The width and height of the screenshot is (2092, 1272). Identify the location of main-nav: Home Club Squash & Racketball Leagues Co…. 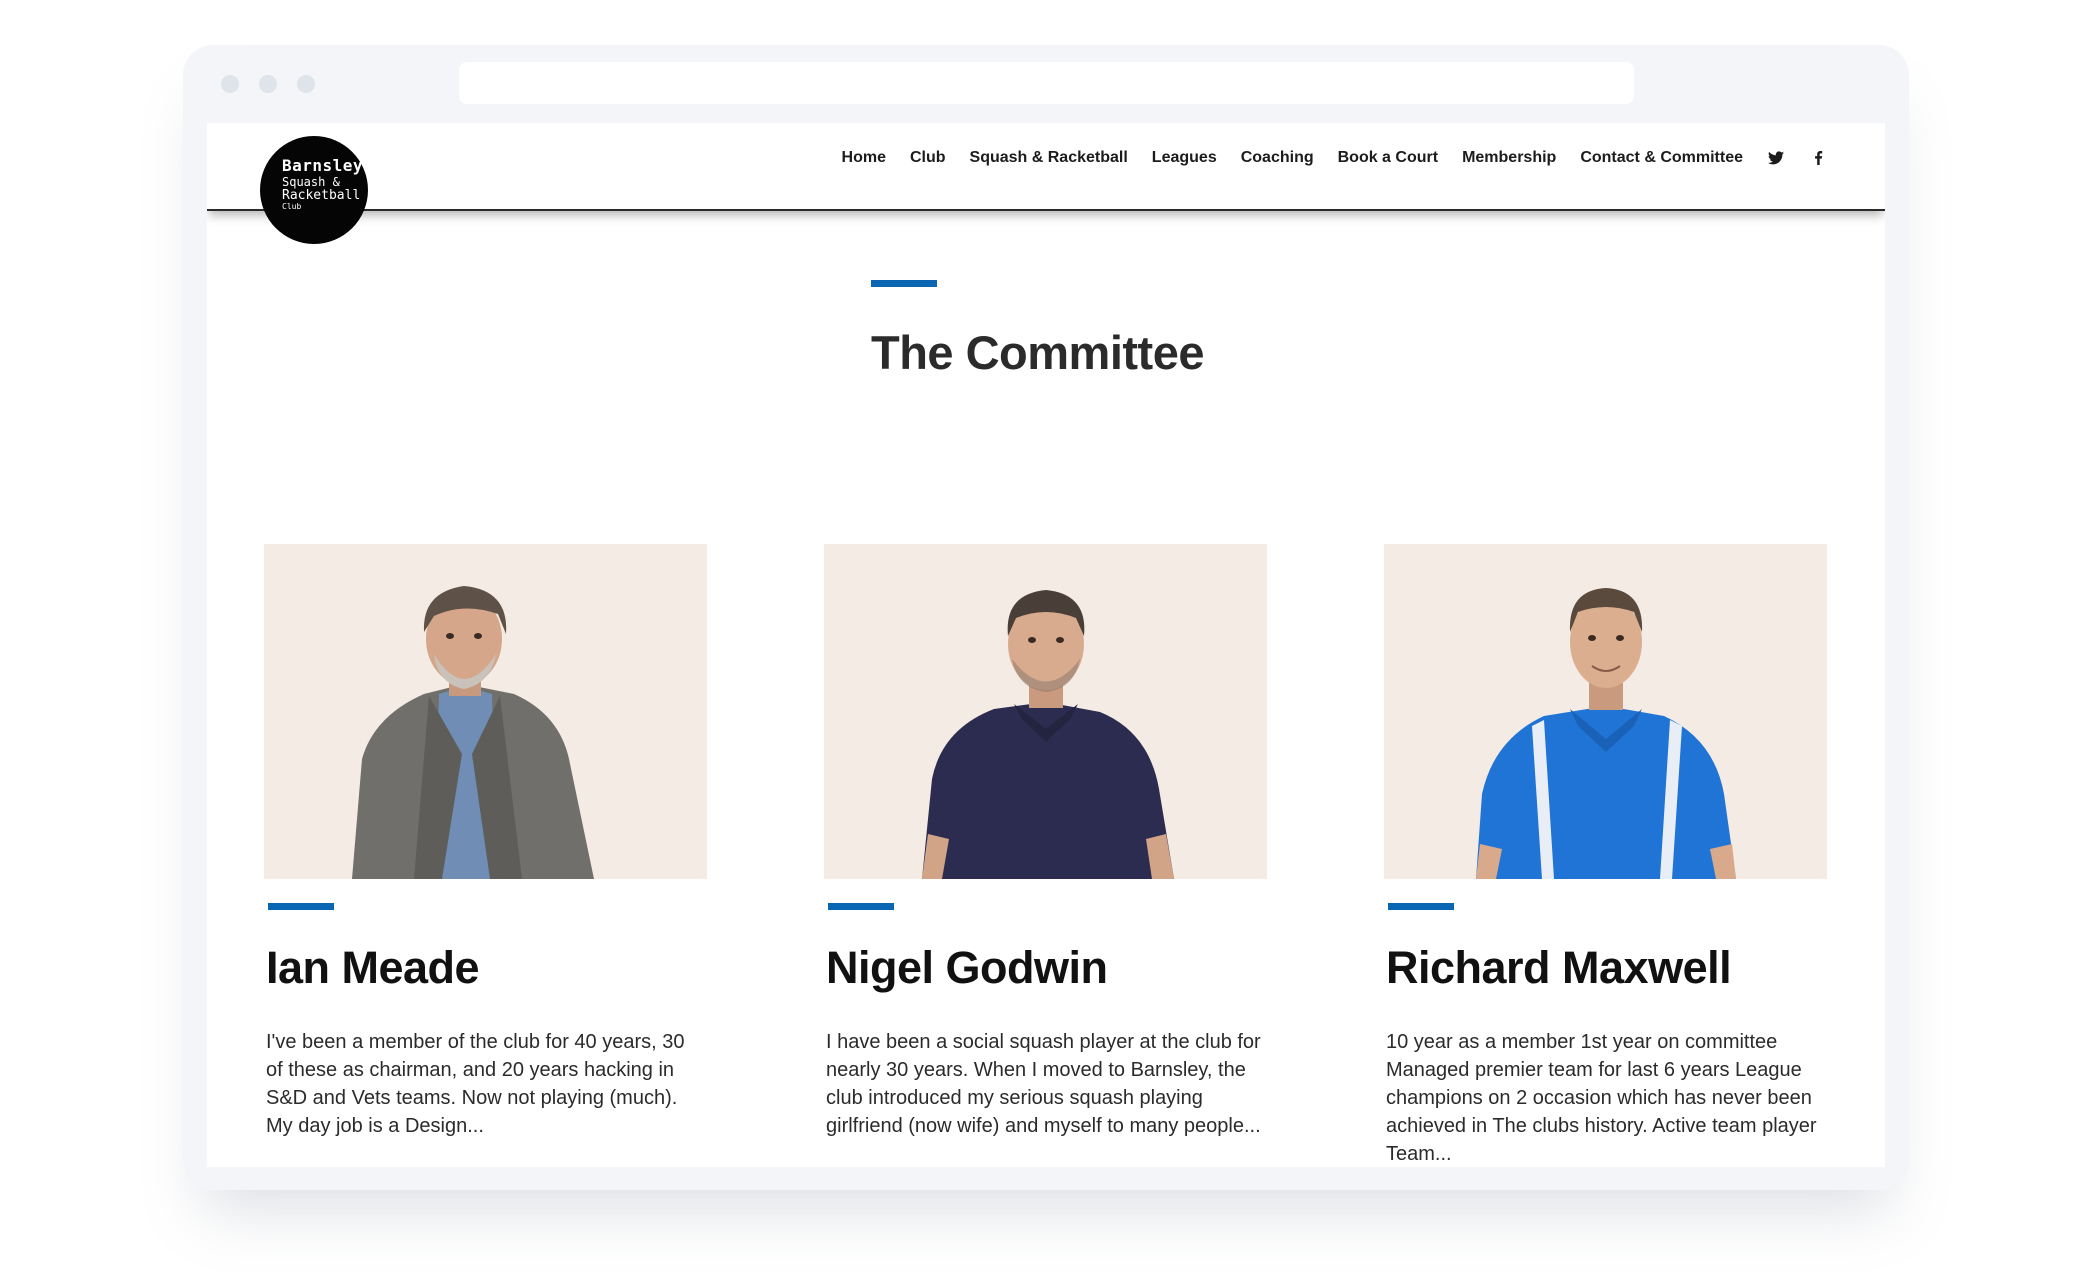
(1334, 158).